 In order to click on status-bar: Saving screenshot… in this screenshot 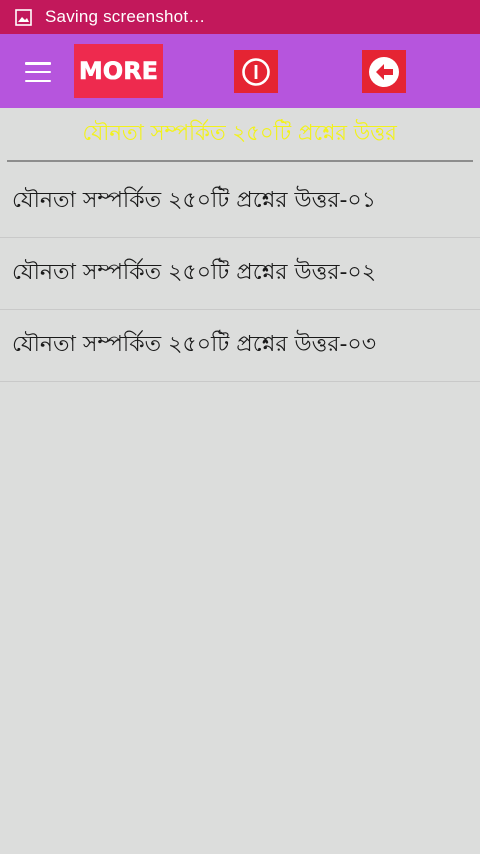, I will do `click(240, 17)`.